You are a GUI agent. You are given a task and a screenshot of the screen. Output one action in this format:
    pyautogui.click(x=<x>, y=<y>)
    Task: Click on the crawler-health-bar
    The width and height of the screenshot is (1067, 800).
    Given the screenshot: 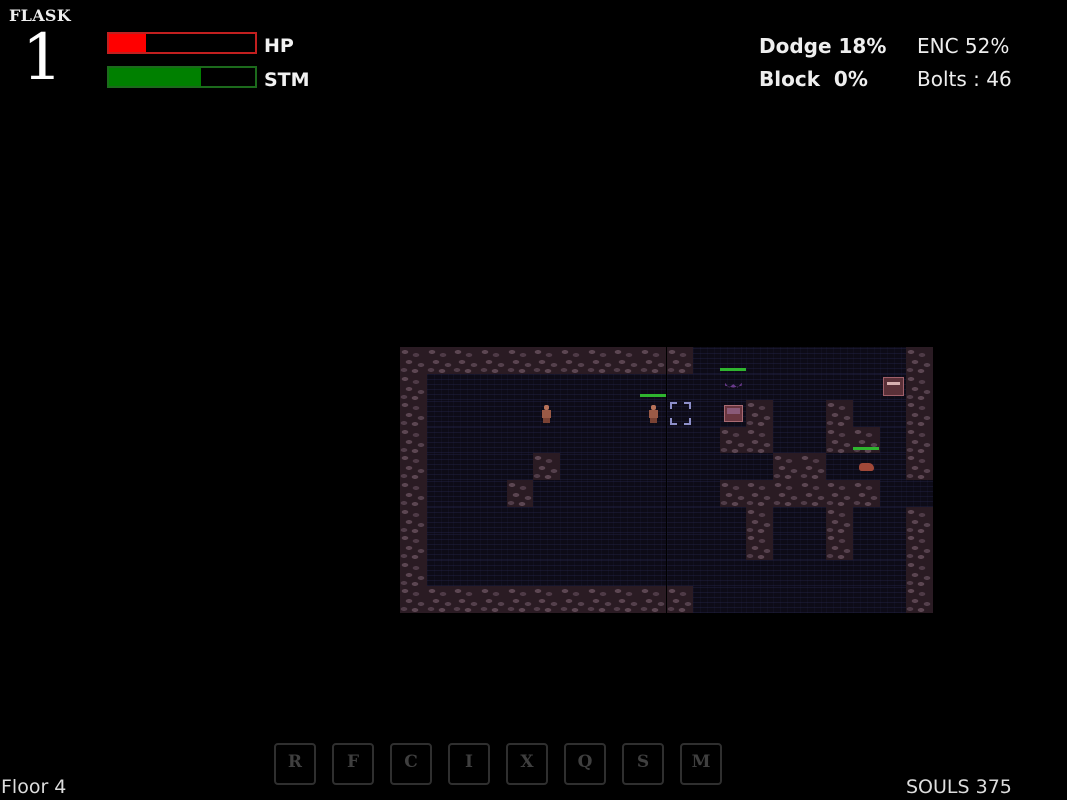 What is the action you would take?
    pyautogui.click(x=866, y=449)
    